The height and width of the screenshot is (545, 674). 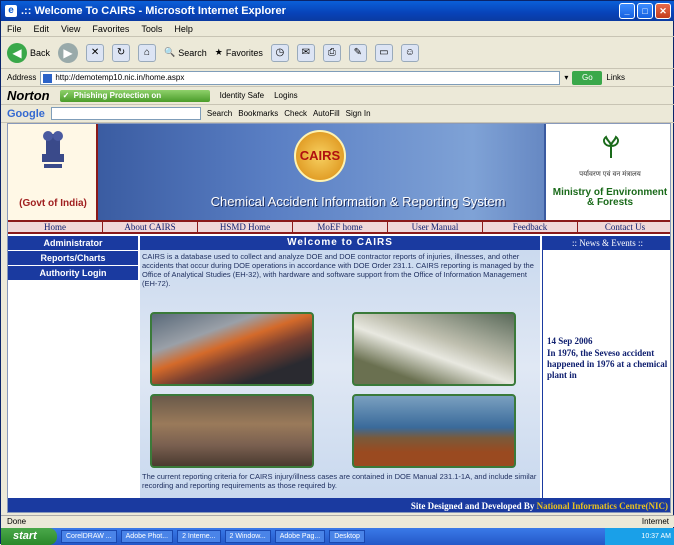 What do you see at coordinates (340, 243) in the screenshot?
I see `welcome-heading: Welcome to CAIRS` at bounding box center [340, 243].